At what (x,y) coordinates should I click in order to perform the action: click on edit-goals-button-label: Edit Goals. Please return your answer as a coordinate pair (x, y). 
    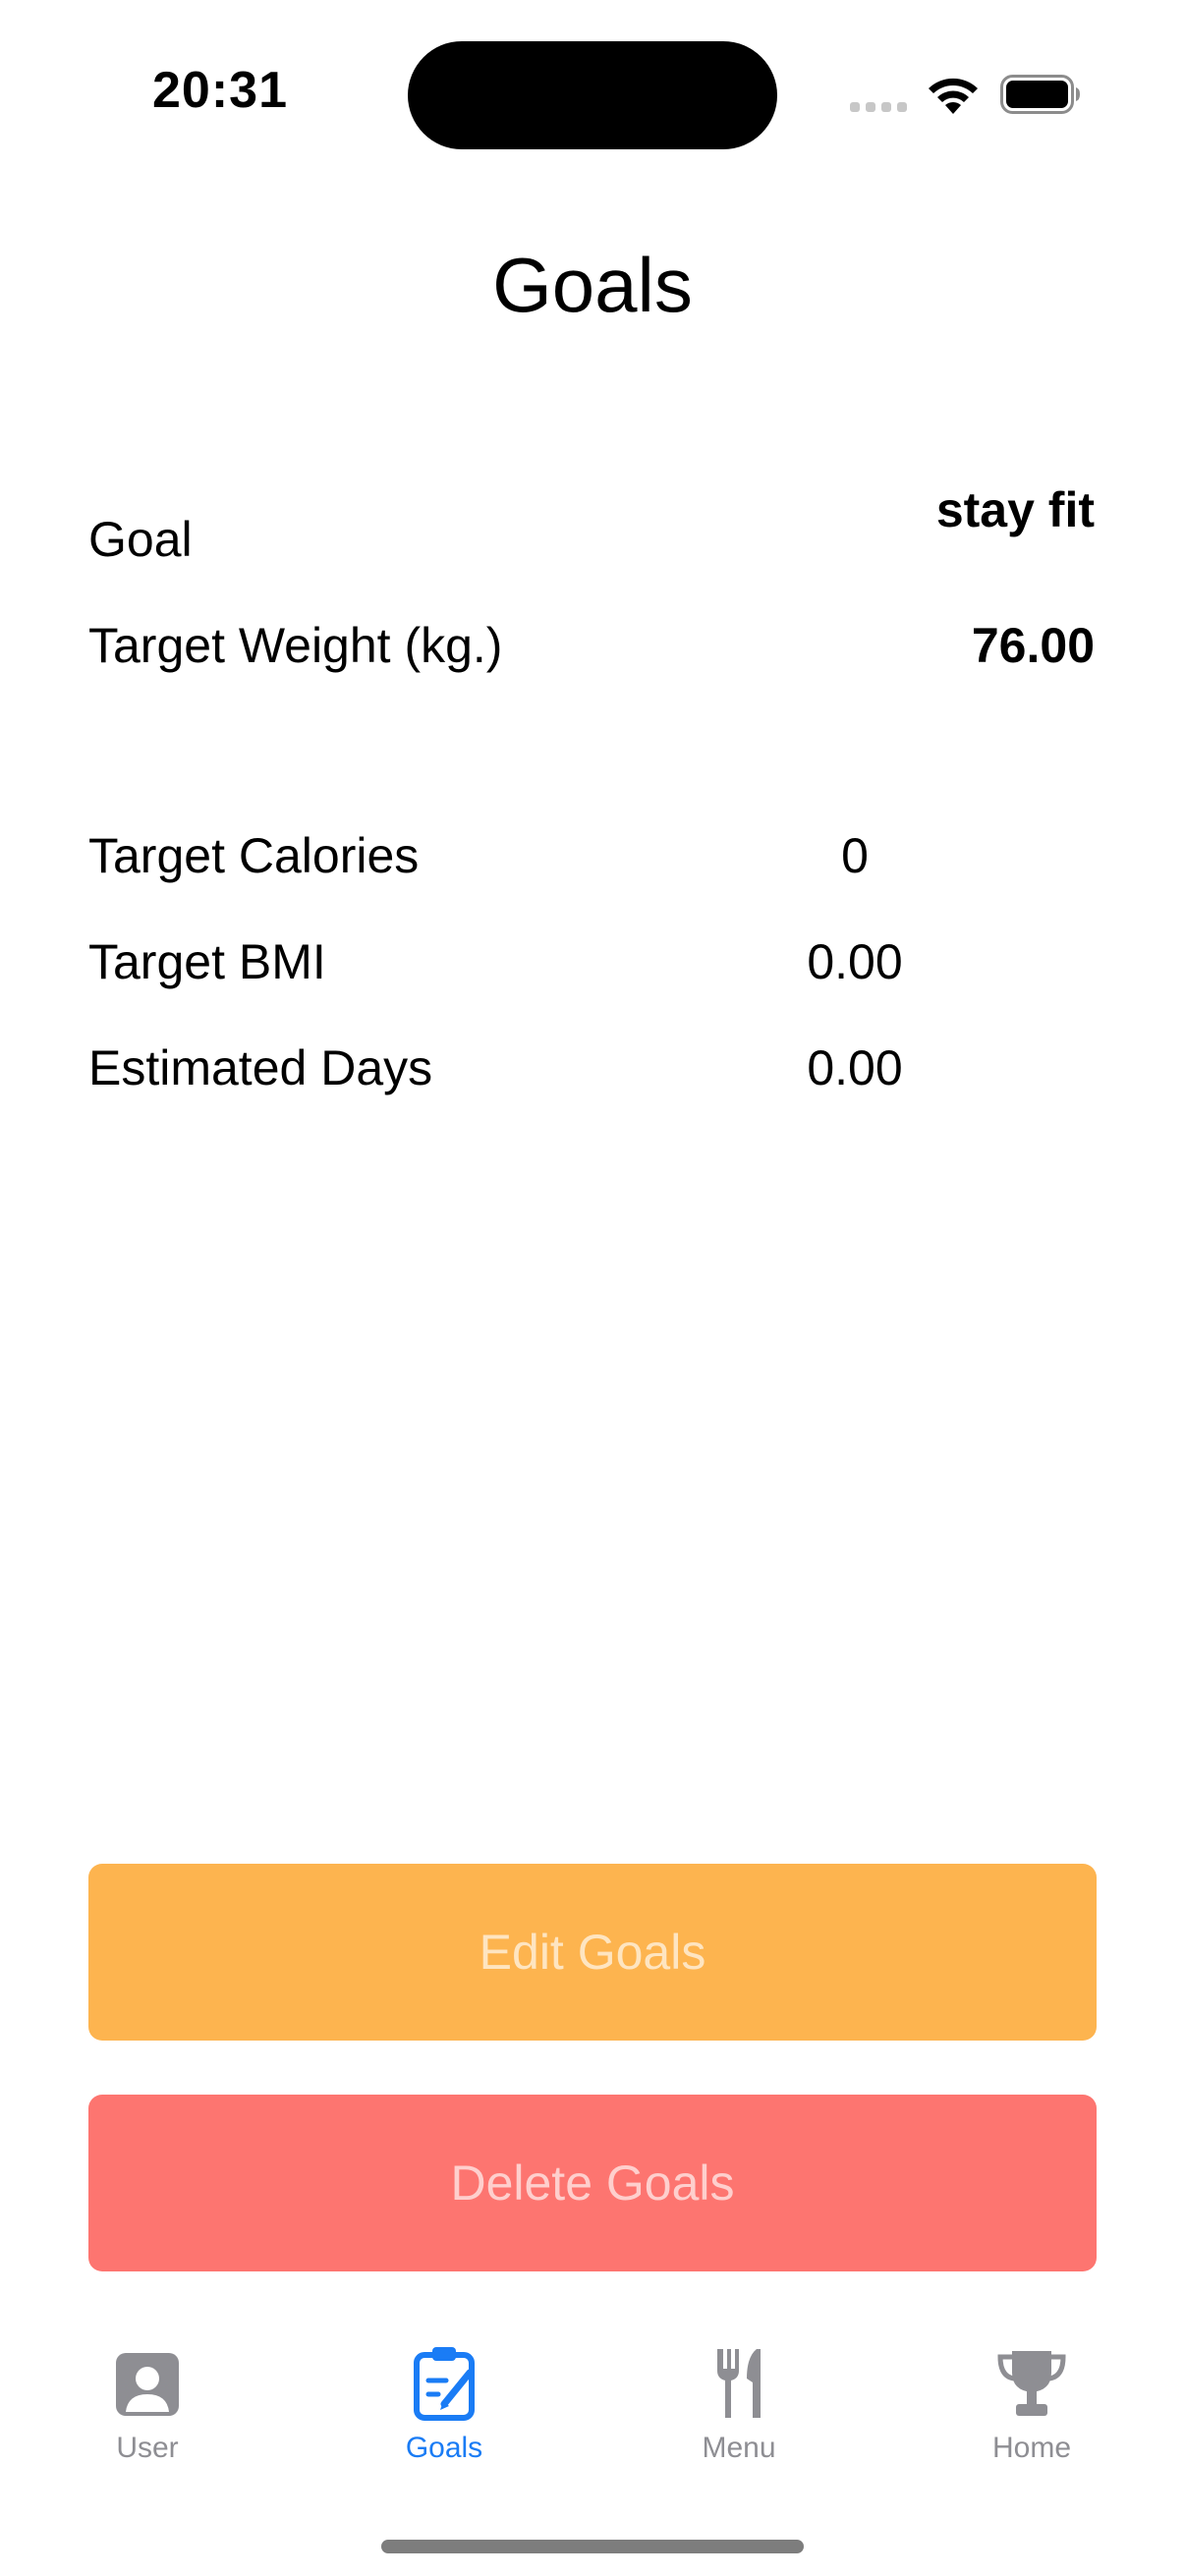
    Looking at the image, I should click on (592, 1952).